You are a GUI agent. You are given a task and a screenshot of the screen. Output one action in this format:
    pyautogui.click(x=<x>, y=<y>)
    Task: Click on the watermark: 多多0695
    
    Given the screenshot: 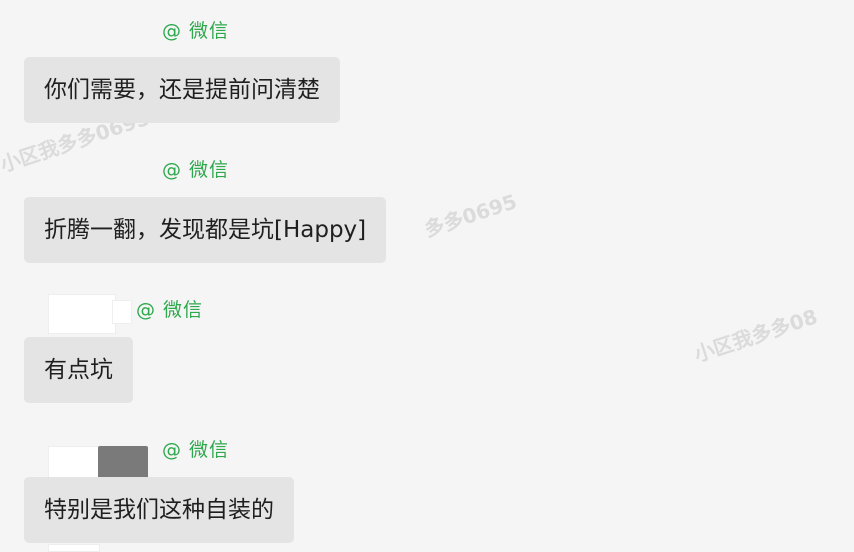 What is the action you would take?
    pyautogui.click(x=470, y=215)
    